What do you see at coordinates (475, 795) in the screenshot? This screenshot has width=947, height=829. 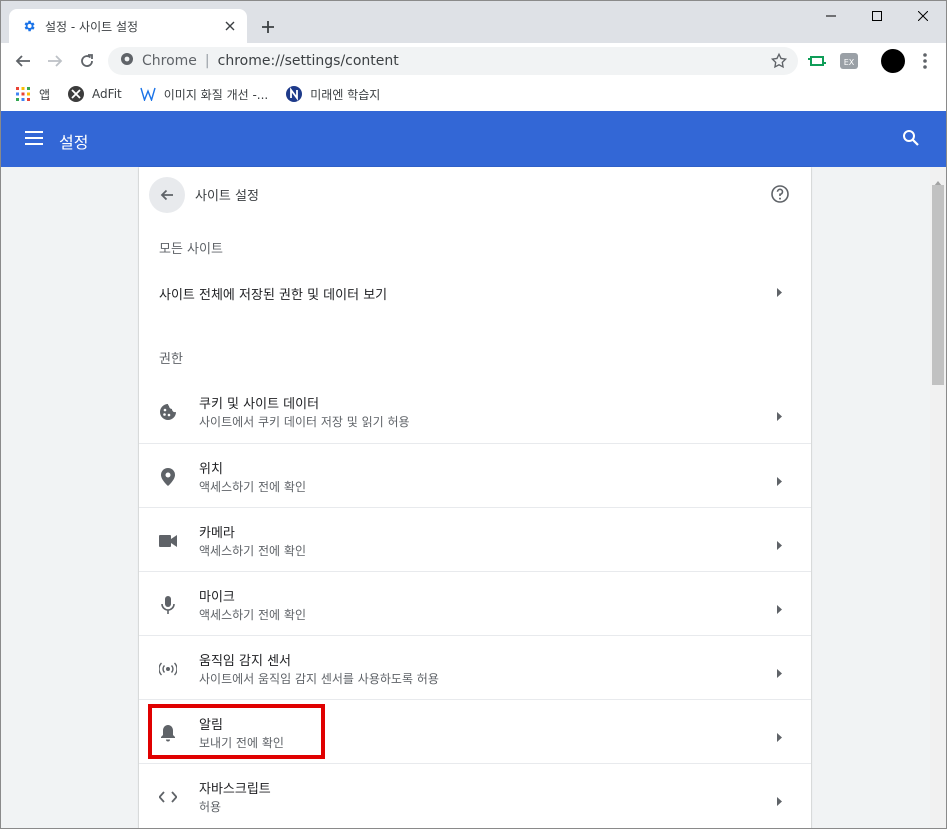 I see `permission-row-javascript: 자바스크립트 허용` at bounding box center [475, 795].